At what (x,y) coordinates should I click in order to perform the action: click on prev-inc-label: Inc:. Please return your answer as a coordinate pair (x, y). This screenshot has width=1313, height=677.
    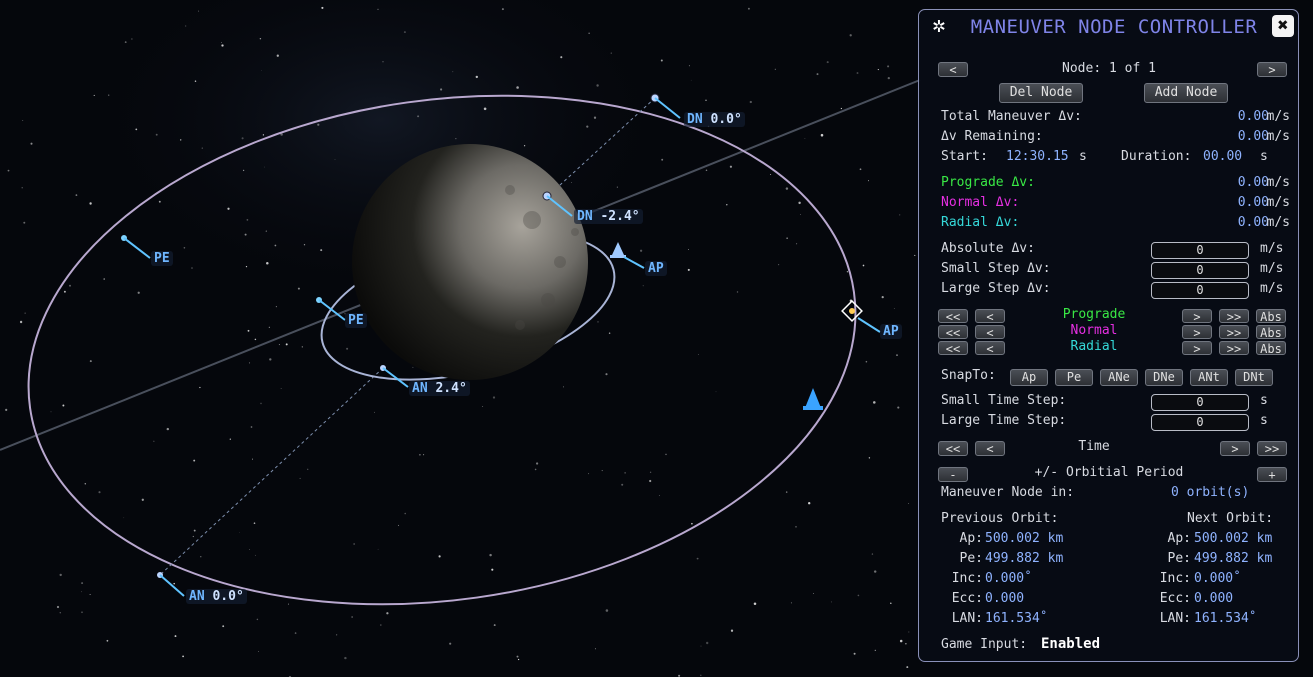
    Looking at the image, I should click on (967, 578).